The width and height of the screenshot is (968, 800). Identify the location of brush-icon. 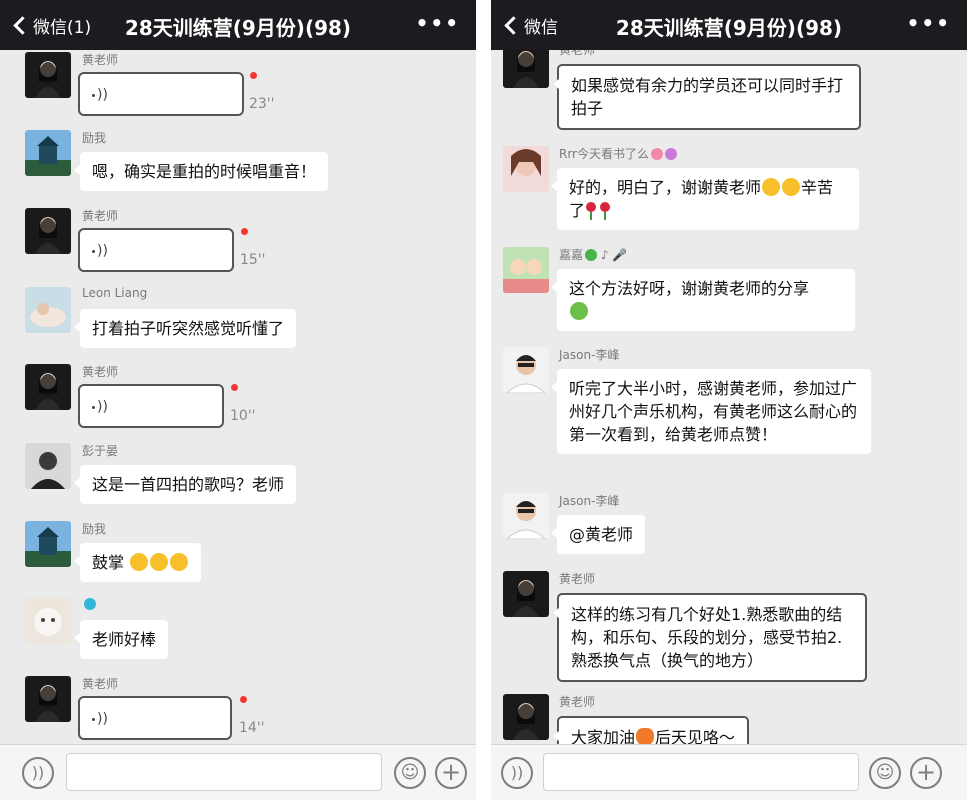
(671, 154).